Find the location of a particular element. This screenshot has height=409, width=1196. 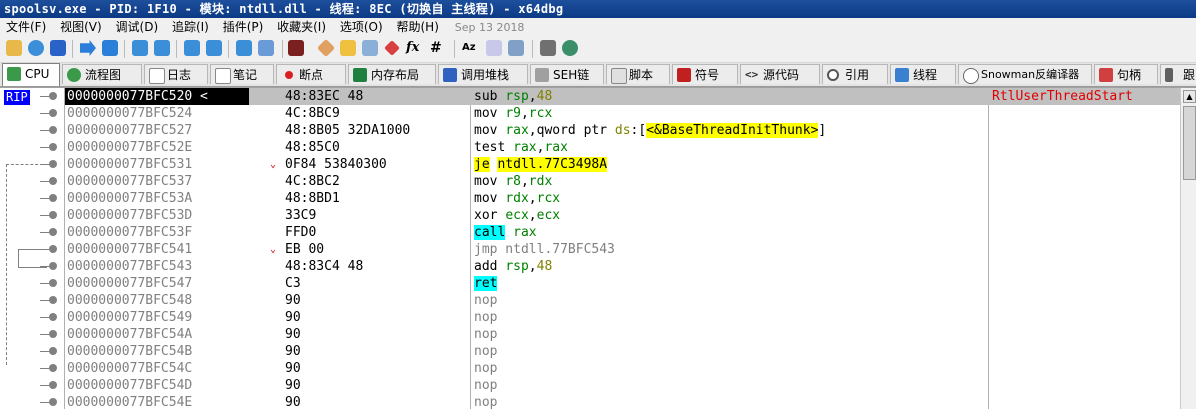

tab-notes: 笔记 is located at coordinates (242, 74).